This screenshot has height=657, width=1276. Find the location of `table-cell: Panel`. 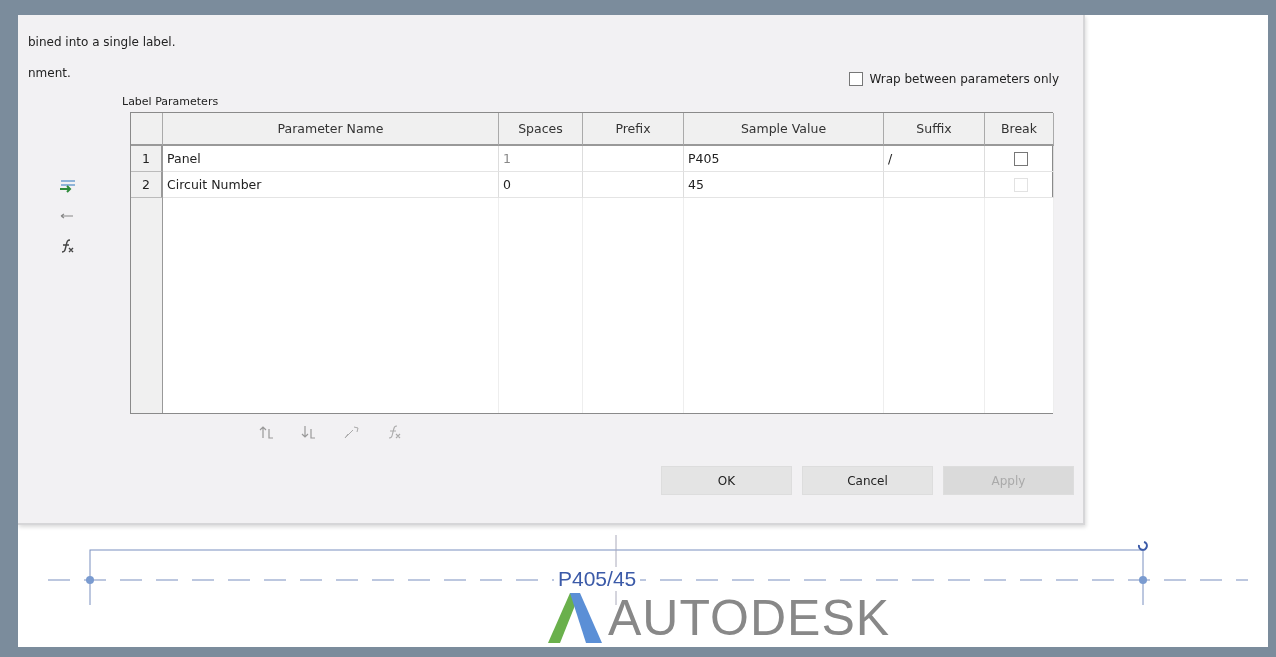

table-cell: Panel is located at coordinates (331, 159).